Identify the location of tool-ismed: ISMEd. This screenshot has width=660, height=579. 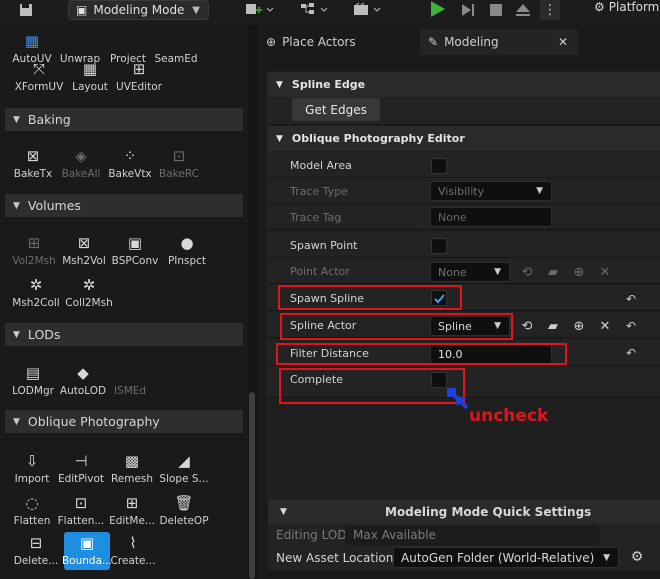
(130, 379).